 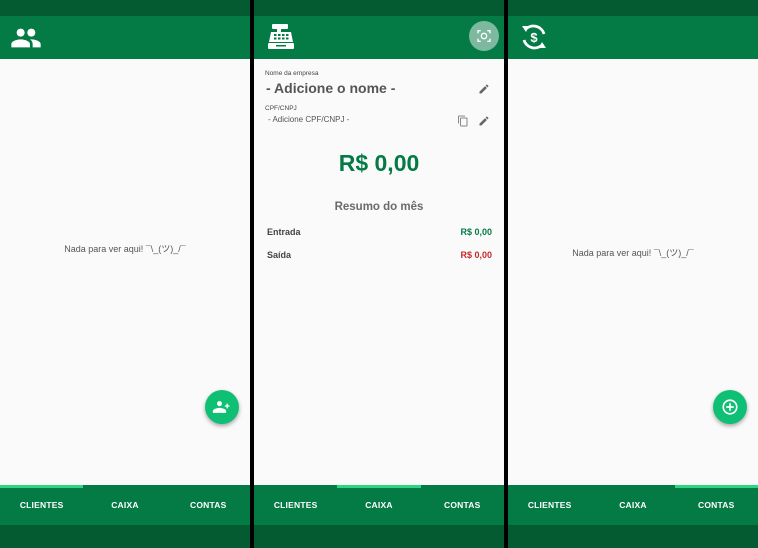 I want to click on scan-button, so click(x=484, y=36).